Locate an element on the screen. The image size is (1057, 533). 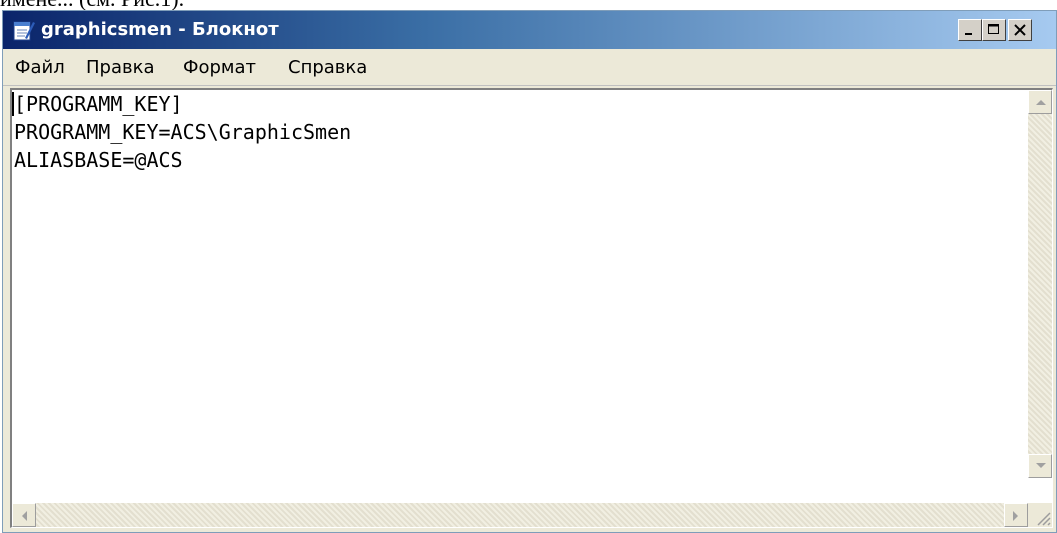
arrow-left-icon is located at coordinates (24, 516).